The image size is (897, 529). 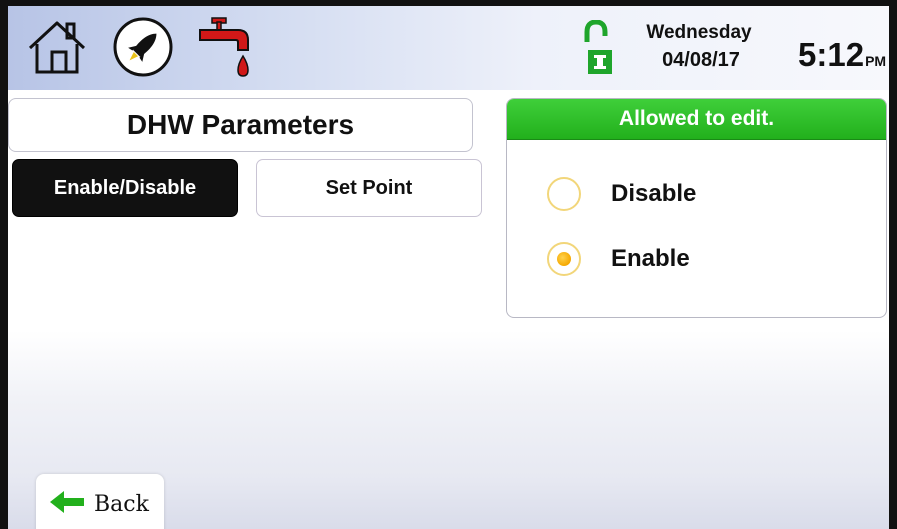 I want to click on page-title: DHW Parameters, so click(x=240, y=125).